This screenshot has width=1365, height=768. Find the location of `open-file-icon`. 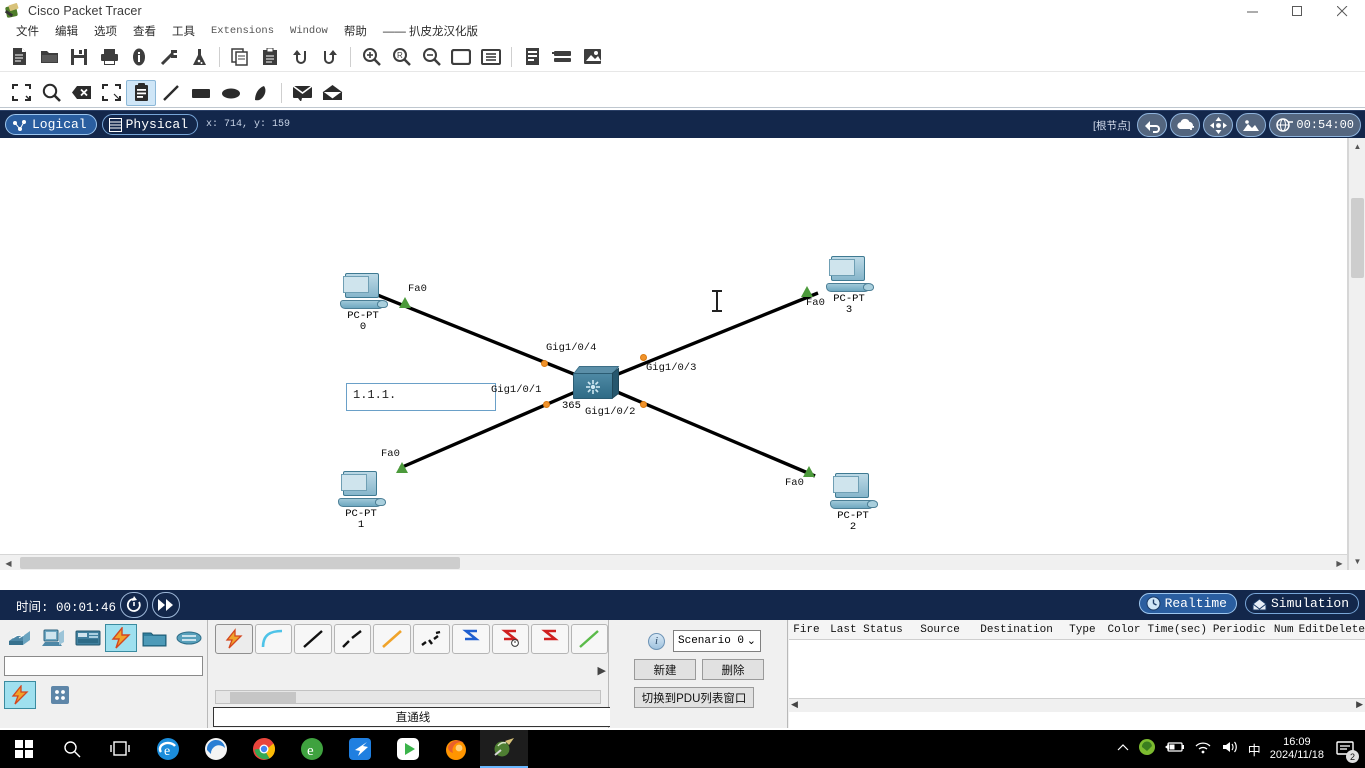

open-file-icon is located at coordinates (49, 57).